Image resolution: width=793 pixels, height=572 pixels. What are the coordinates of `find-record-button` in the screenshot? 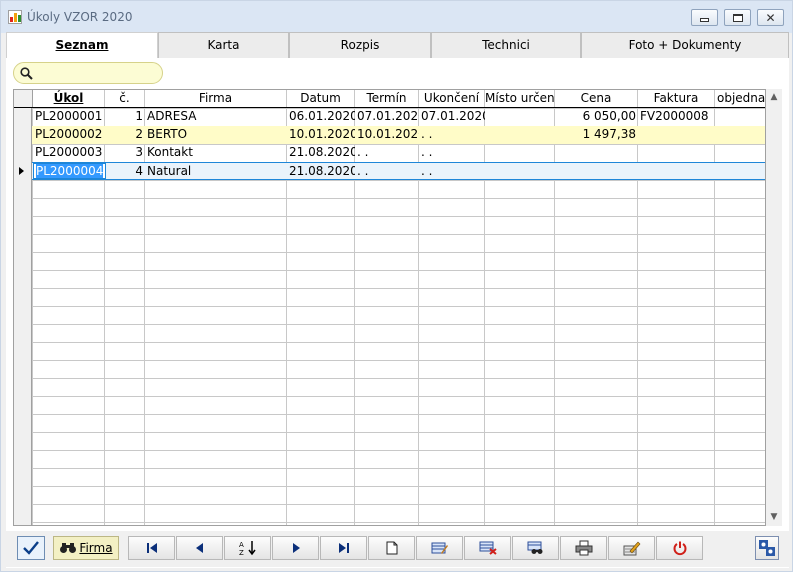 It's located at (535, 548).